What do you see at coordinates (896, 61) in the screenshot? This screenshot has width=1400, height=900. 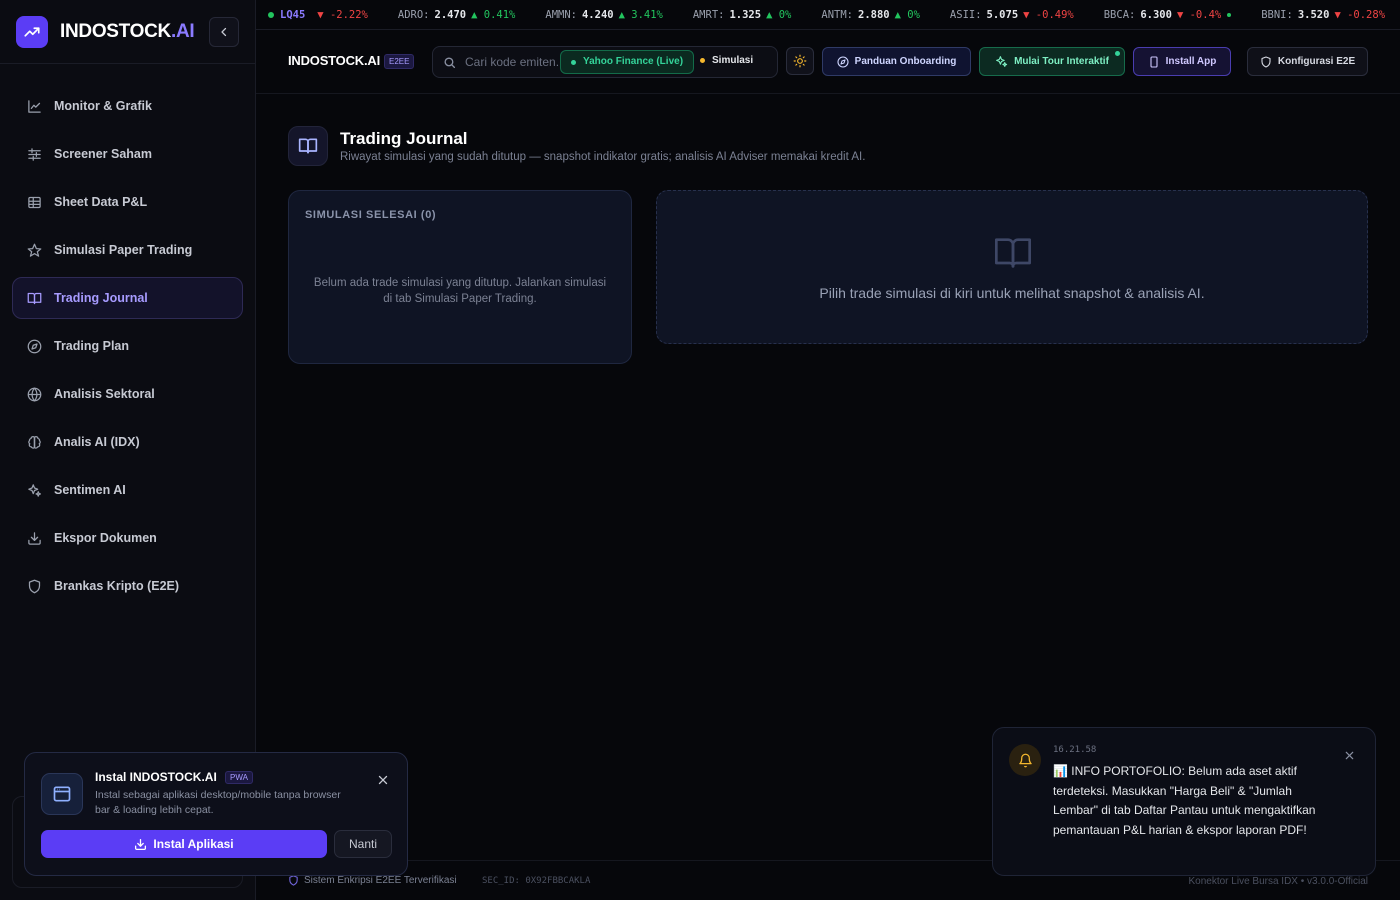 I see `onboarding-guide-button: Panduan Onboarding` at bounding box center [896, 61].